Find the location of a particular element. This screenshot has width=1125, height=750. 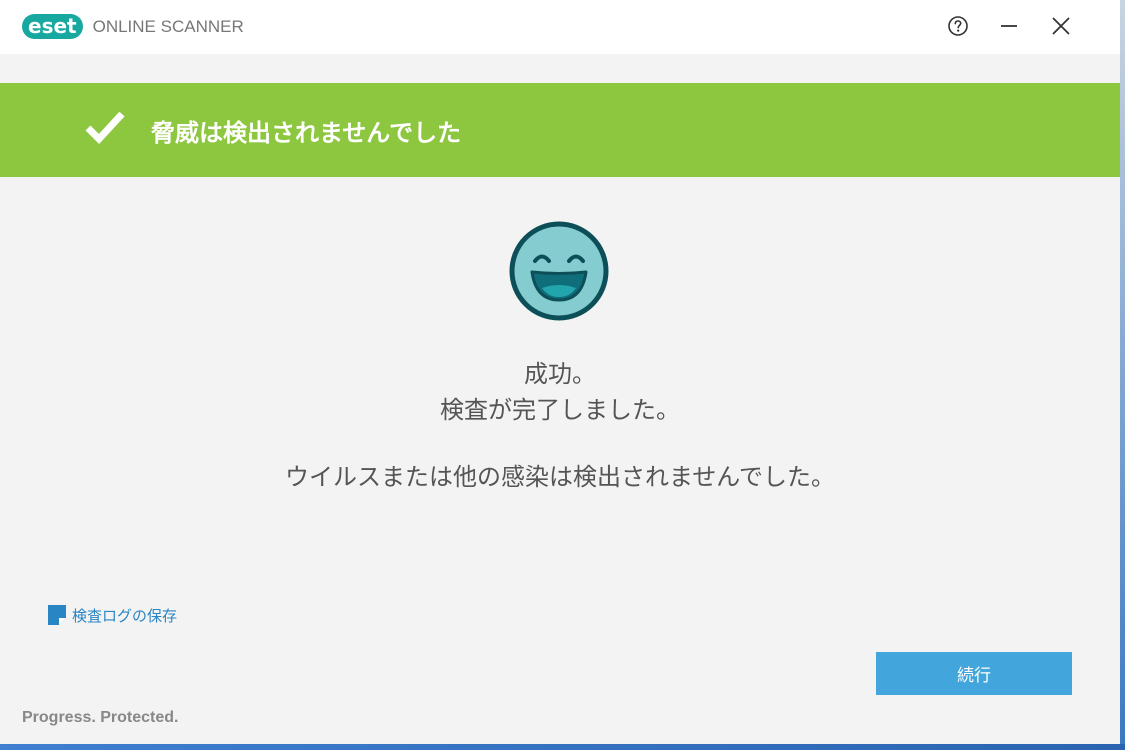

help-button is located at coordinates (958, 26).